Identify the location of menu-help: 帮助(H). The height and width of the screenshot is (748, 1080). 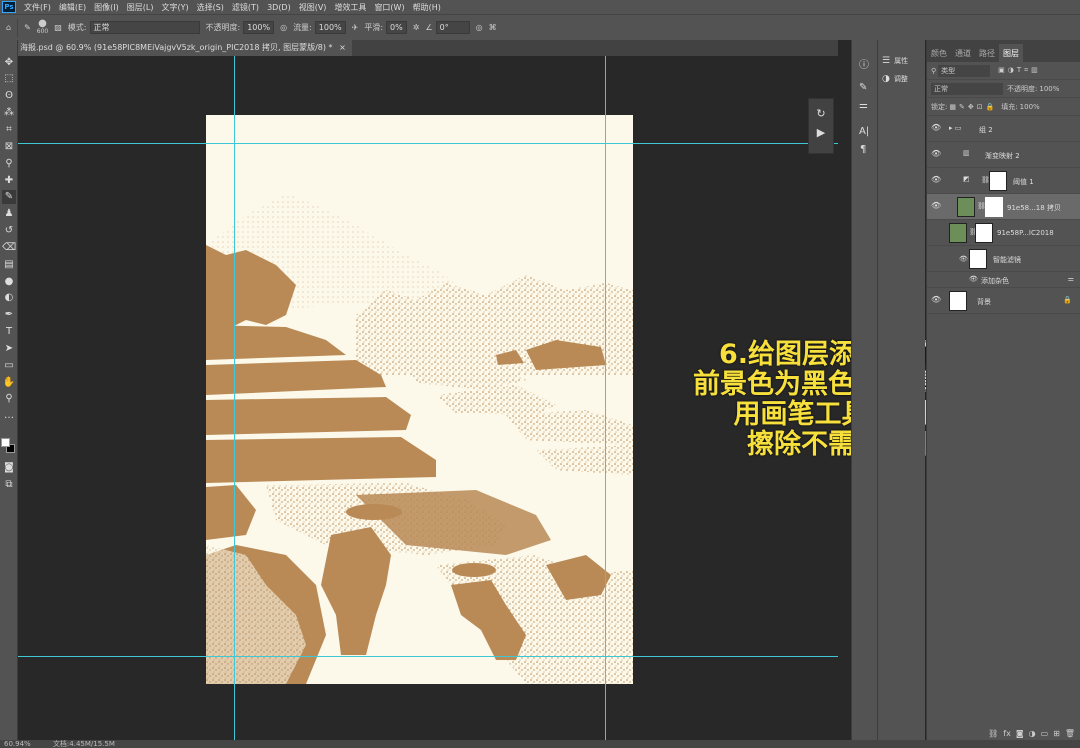
(427, 7).